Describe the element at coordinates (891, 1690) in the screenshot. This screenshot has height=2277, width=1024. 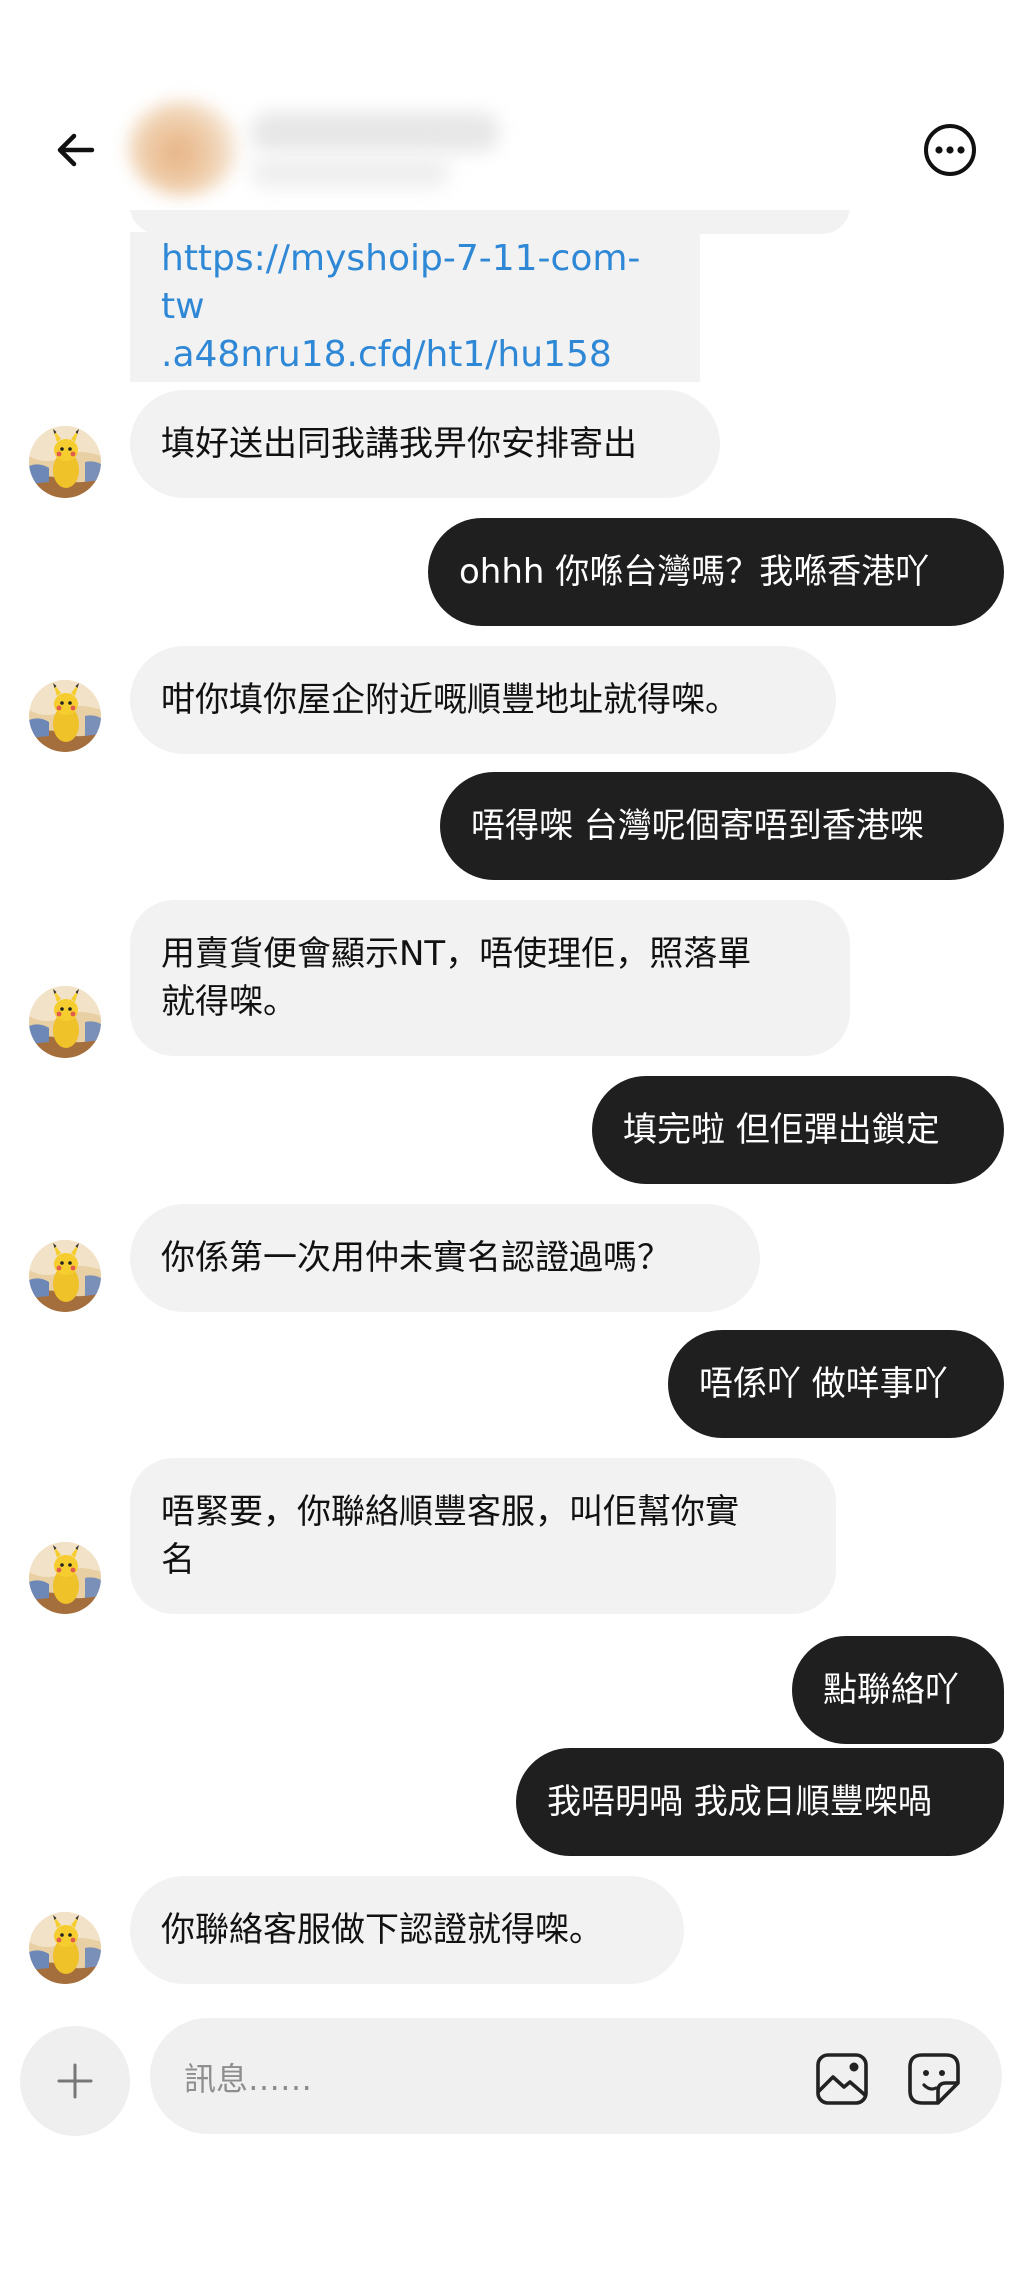
I see `message-text: 點聯絡吖` at that location.